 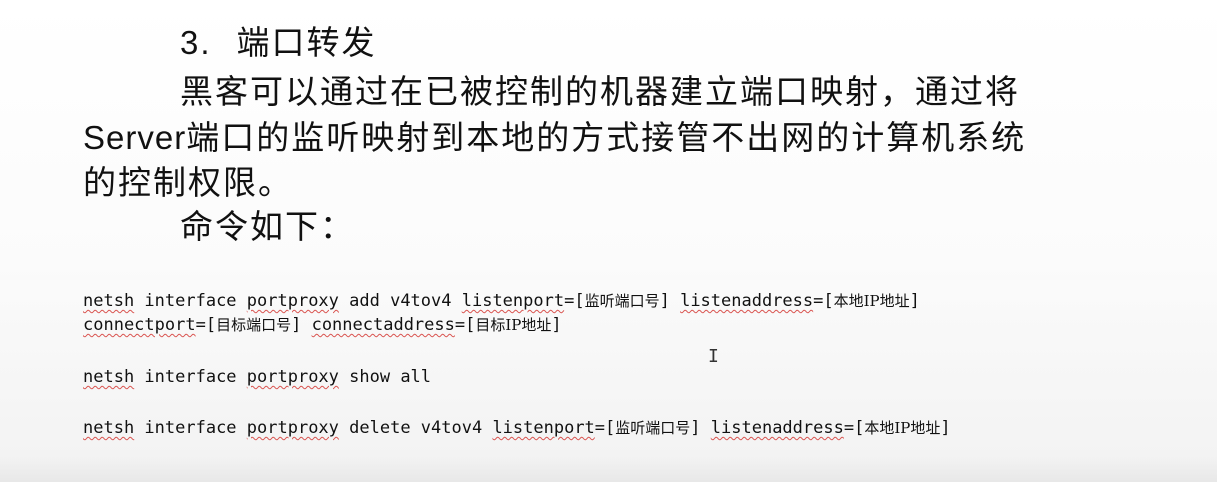 What do you see at coordinates (139, 325) in the screenshot?
I see `param-connectport: connectport` at bounding box center [139, 325].